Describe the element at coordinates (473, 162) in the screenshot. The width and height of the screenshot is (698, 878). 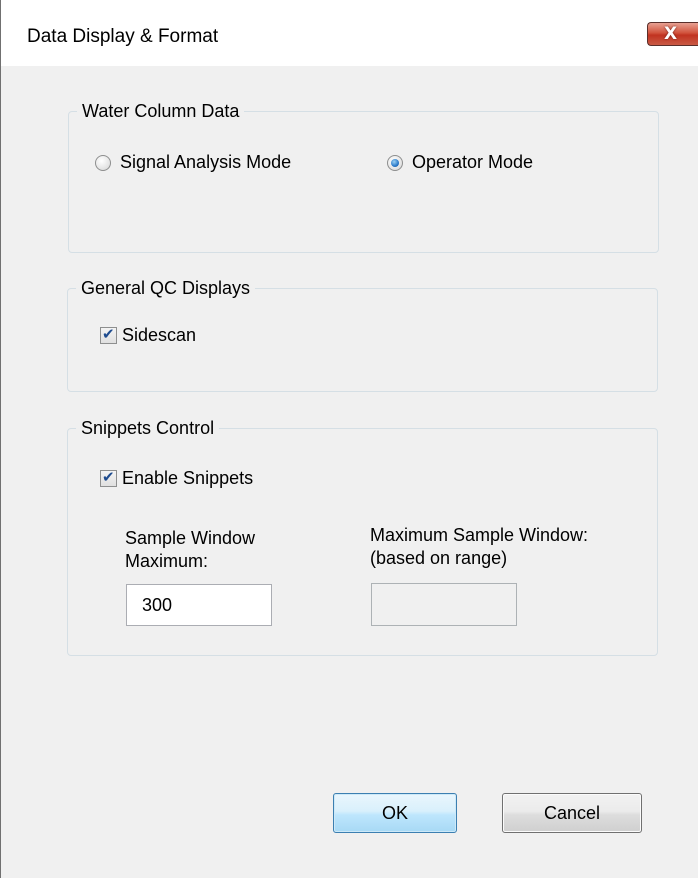
I see `operator-mode-label: Operator Mode` at that location.